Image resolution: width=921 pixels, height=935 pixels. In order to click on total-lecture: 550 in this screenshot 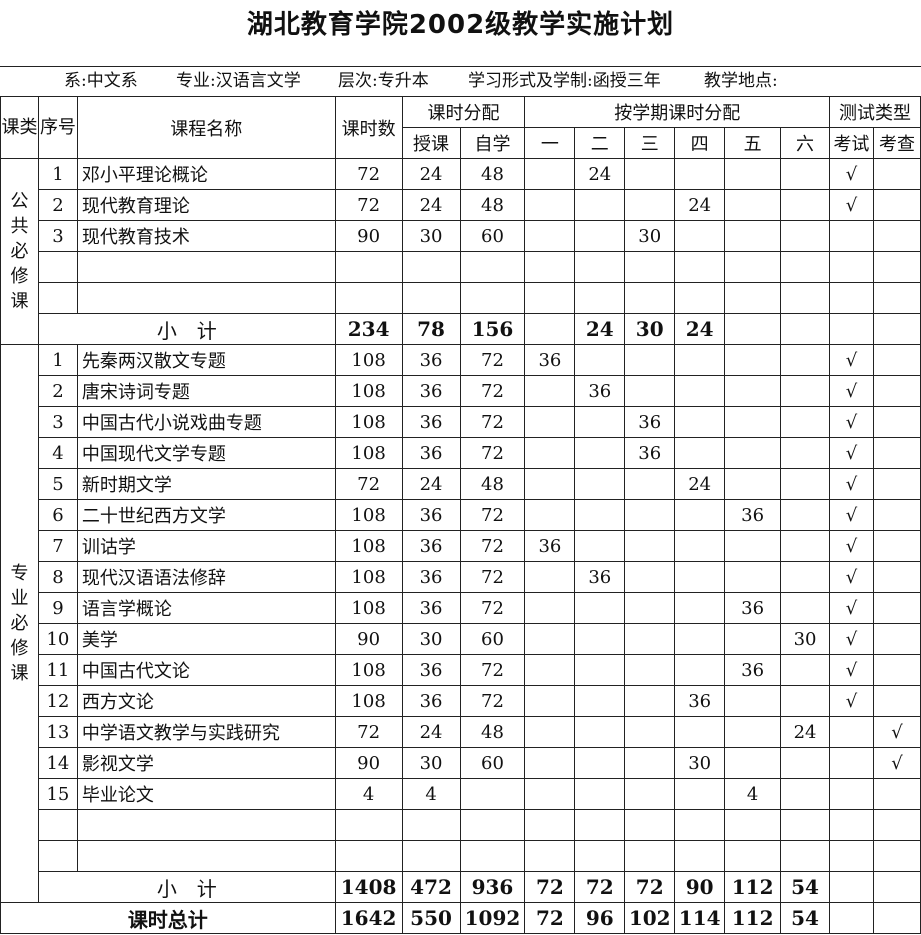, I will do `click(431, 918)`.